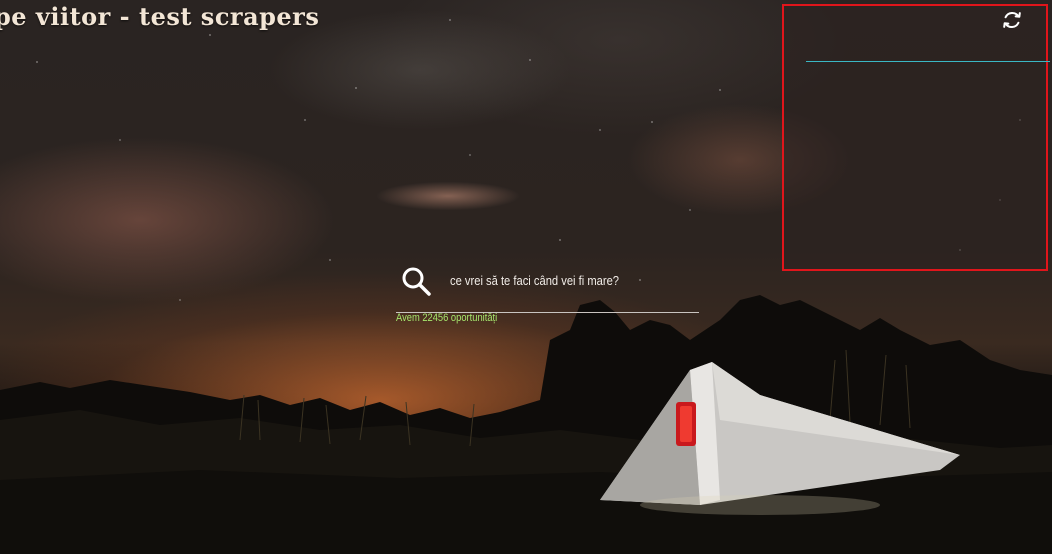 The height and width of the screenshot is (554, 1052). Describe the element at coordinates (447, 318) in the screenshot. I see `opportunities-count: Avem 22456 oportunități` at that location.